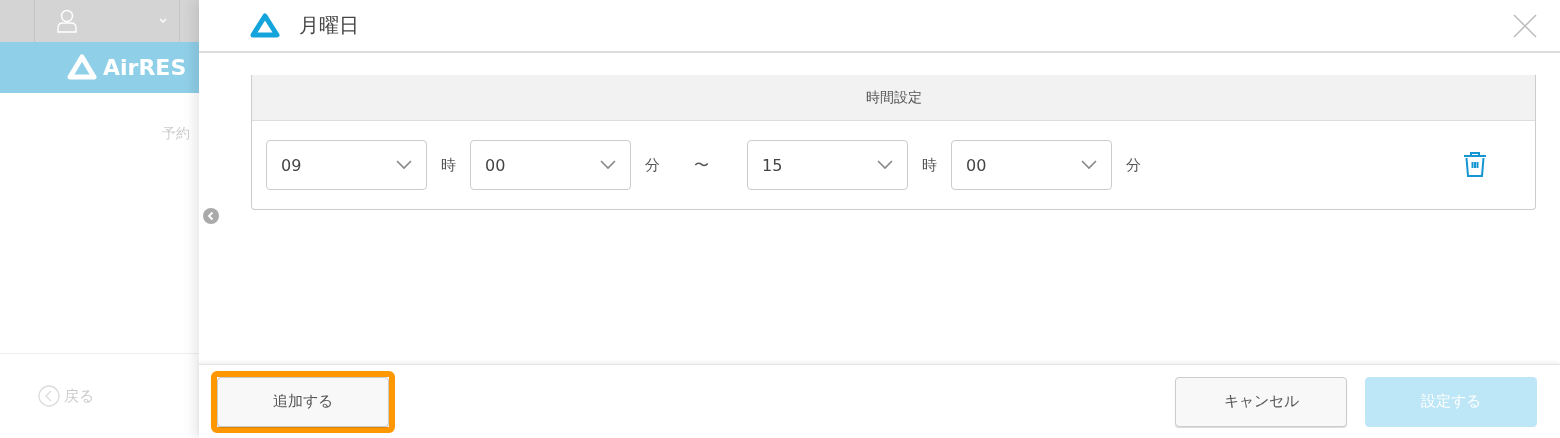 The height and width of the screenshot is (438, 1560). I want to click on time-select: 15, so click(827, 165).